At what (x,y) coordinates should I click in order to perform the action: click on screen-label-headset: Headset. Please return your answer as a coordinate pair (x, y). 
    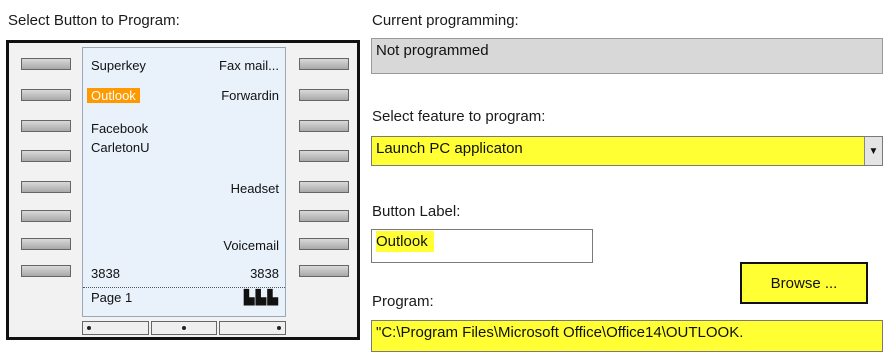
    Looking at the image, I should click on (255, 188).